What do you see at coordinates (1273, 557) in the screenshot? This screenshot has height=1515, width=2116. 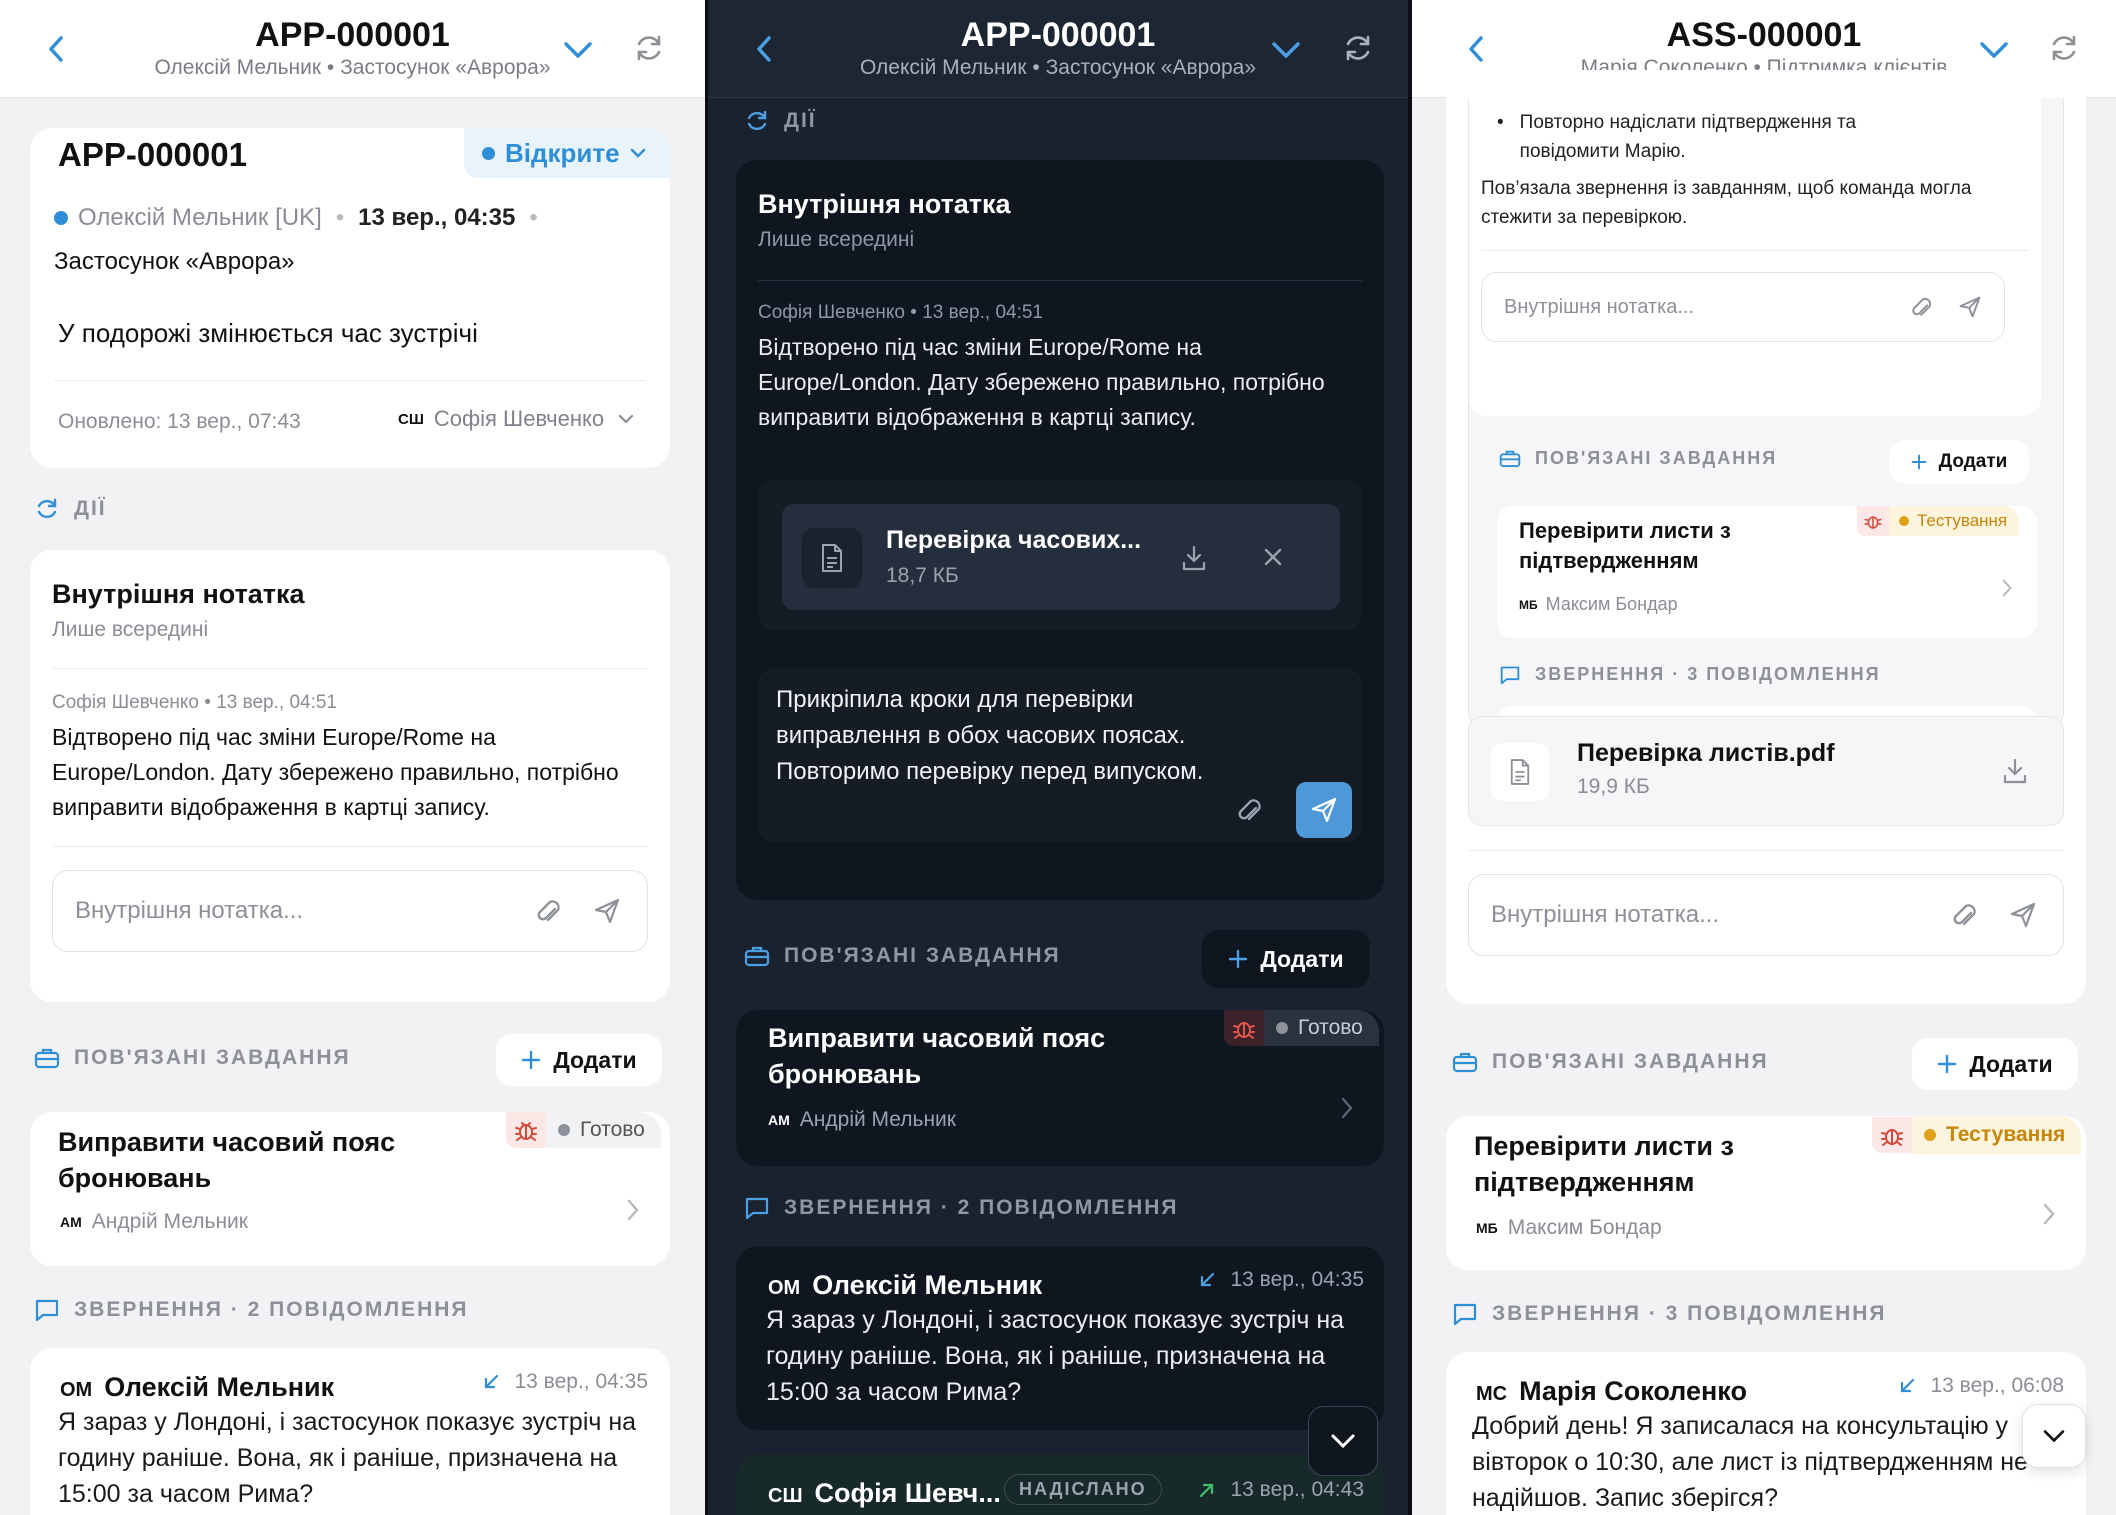 I see `close-icon` at bounding box center [1273, 557].